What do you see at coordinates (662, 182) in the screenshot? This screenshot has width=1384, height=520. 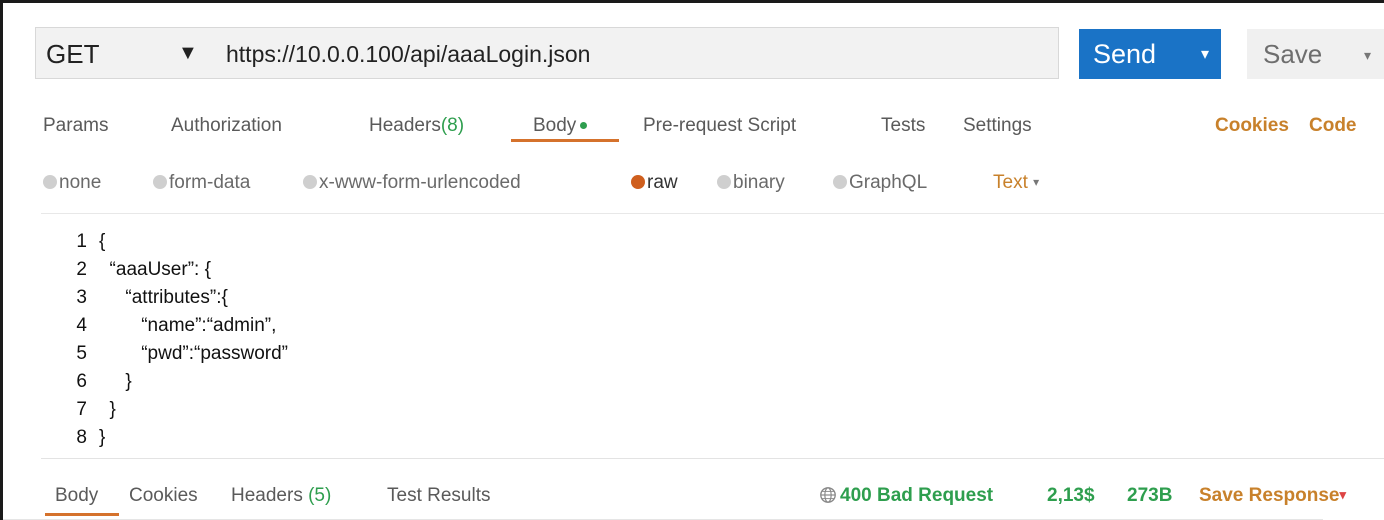 I see `body-type-raw-label: raw` at bounding box center [662, 182].